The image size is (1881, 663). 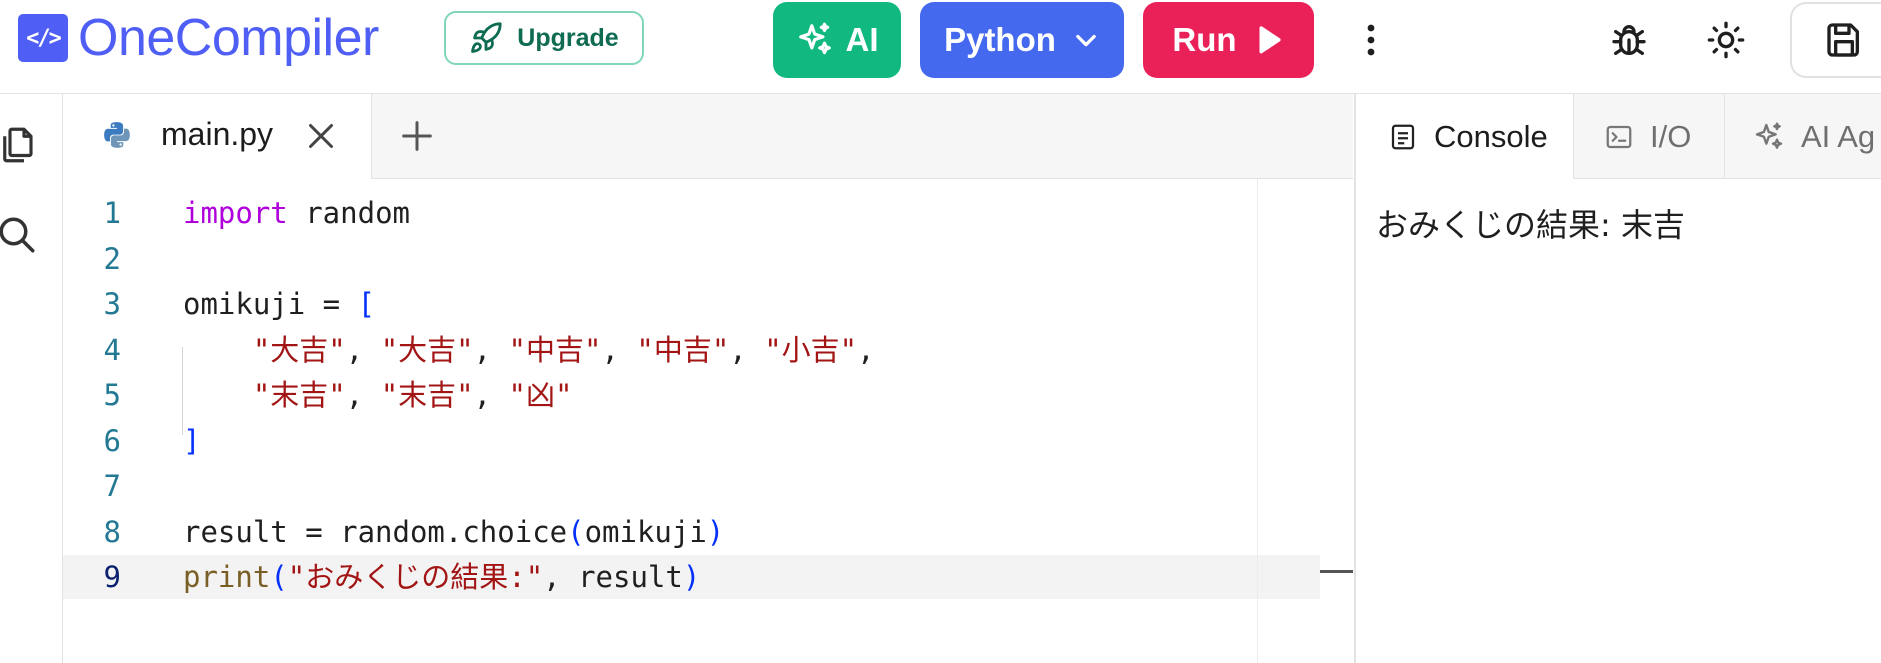 What do you see at coordinates (112, 486) in the screenshot?
I see `line-number: 7` at bounding box center [112, 486].